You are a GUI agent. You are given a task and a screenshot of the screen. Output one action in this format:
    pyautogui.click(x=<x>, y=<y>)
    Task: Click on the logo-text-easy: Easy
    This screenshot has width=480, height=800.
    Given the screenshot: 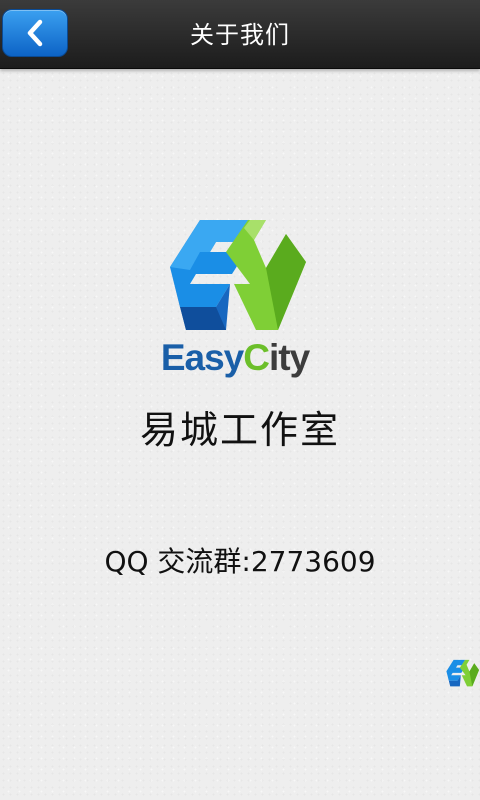 What is the action you would take?
    pyautogui.click(x=202, y=357)
    